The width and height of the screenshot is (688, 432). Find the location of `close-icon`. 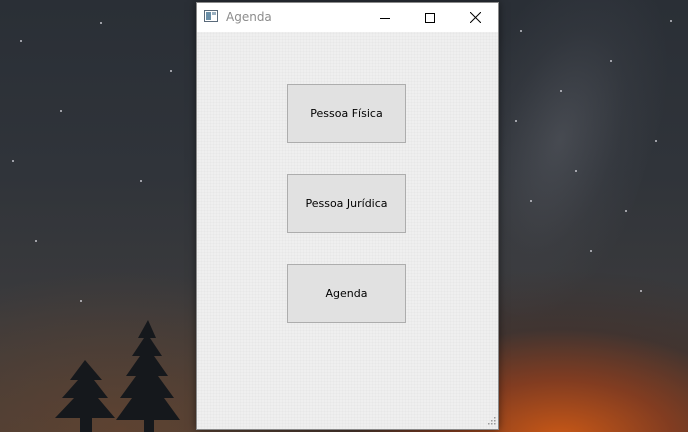

close-icon is located at coordinates (475, 17).